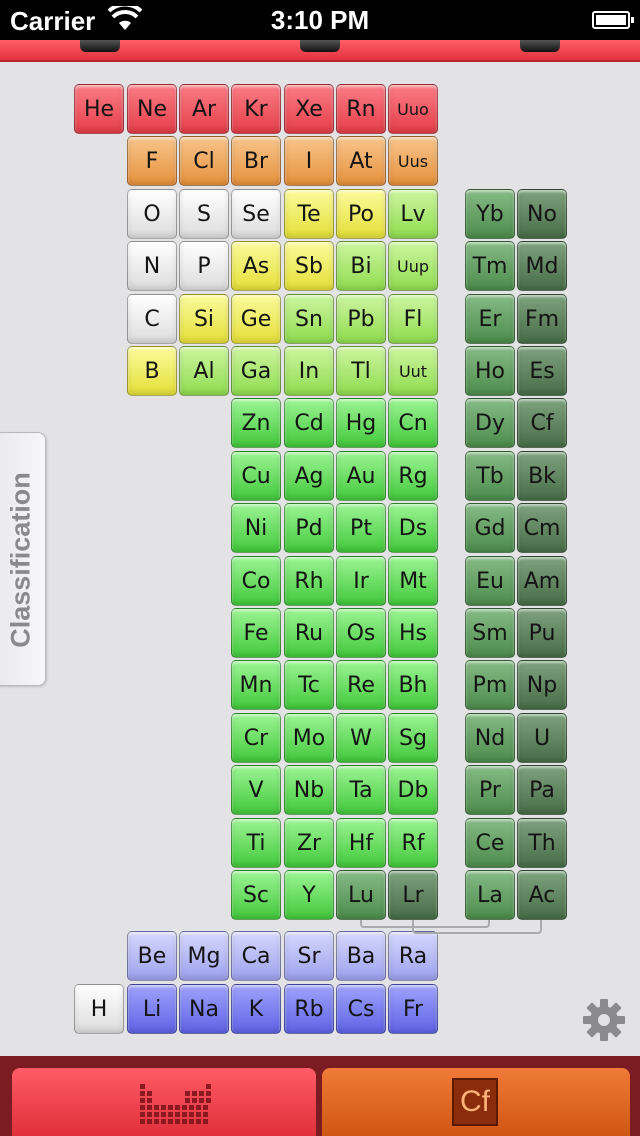  What do you see at coordinates (490, 214) in the screenshot?
I see `element-yb: Yb` at bounding box center [490, 214].